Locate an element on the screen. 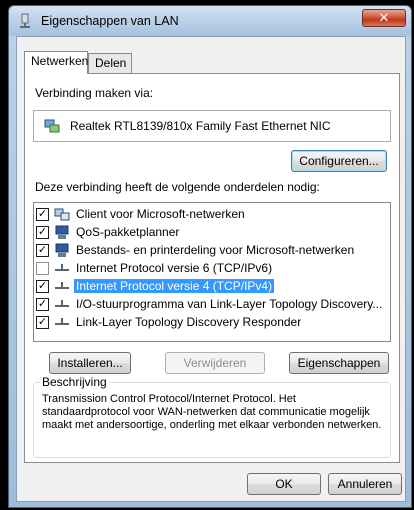 The height and width of the screenshot is (510, 414). connect-via-label: Verbinding maken via: is located at coordinates (94, 93).